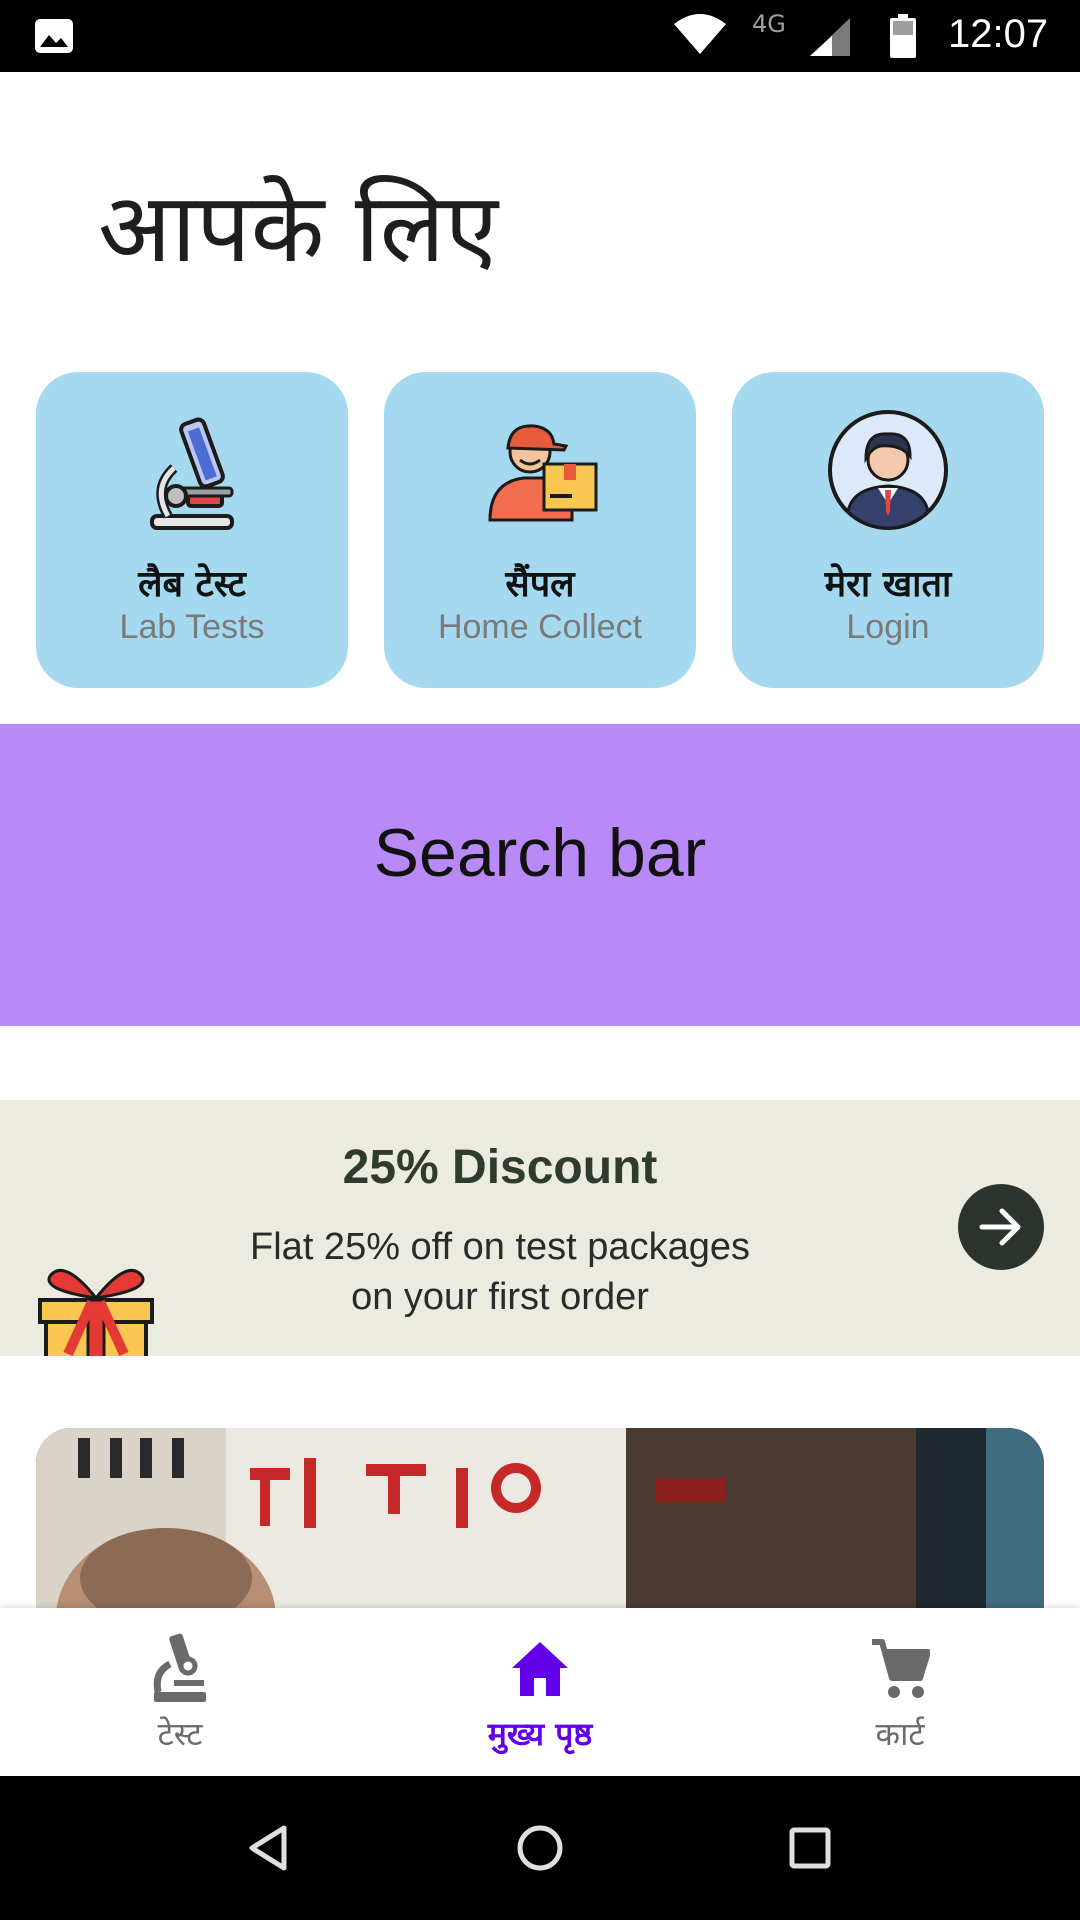 This screenshot has height=1920, width=1080. I want to click on tile-title-hi: मेरा खाता, so click(888, 584).